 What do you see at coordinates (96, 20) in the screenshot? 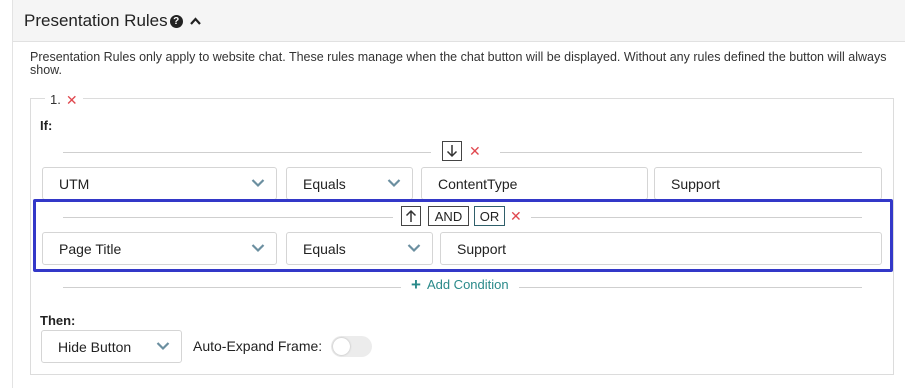
I see `section-title: Presentation Rules` at bounding box center [96, 20].